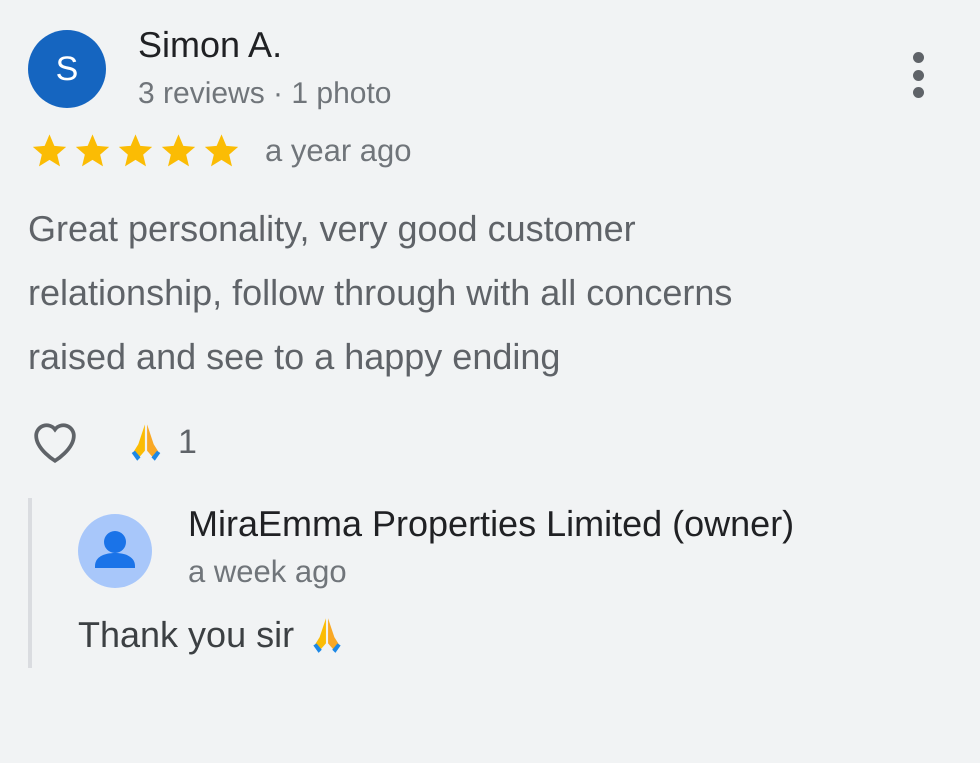 The width and height of the screenshot is (980, 763). What do you see at coordinates (187, 442) in the screenshot?
I see `reaction-count: 1` at bounding box center [187, 442].